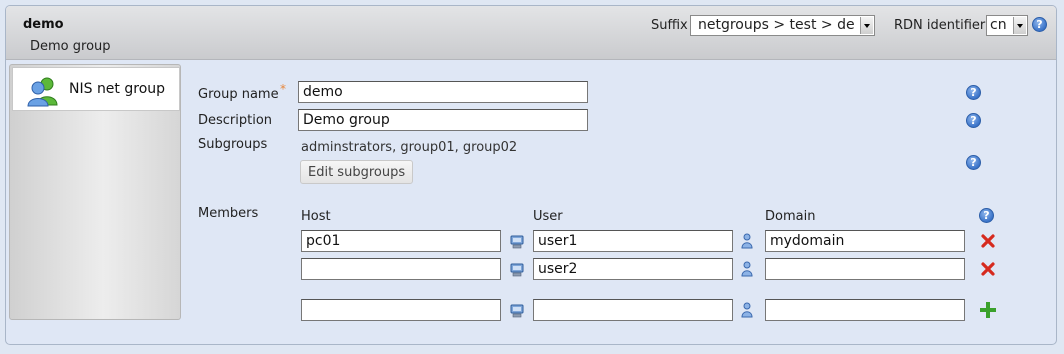  Describe the element at coordinates (235, 120) in the screenshot. I see `description-label: Description` at that location.